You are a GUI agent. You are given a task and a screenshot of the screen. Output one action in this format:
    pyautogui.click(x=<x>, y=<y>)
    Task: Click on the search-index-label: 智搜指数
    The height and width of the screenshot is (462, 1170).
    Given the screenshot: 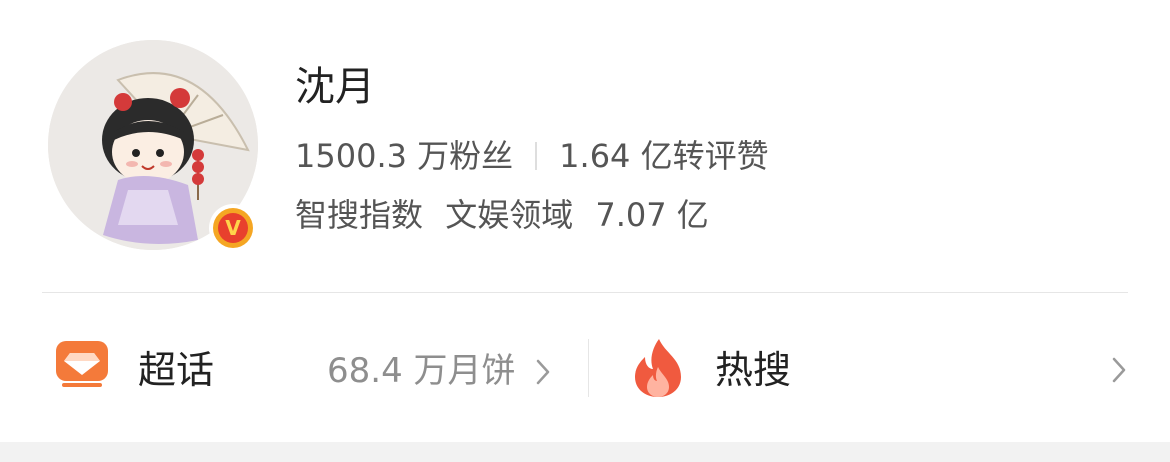 What is the action you would take?
    pyautogui.click(x=359, y=215)
    